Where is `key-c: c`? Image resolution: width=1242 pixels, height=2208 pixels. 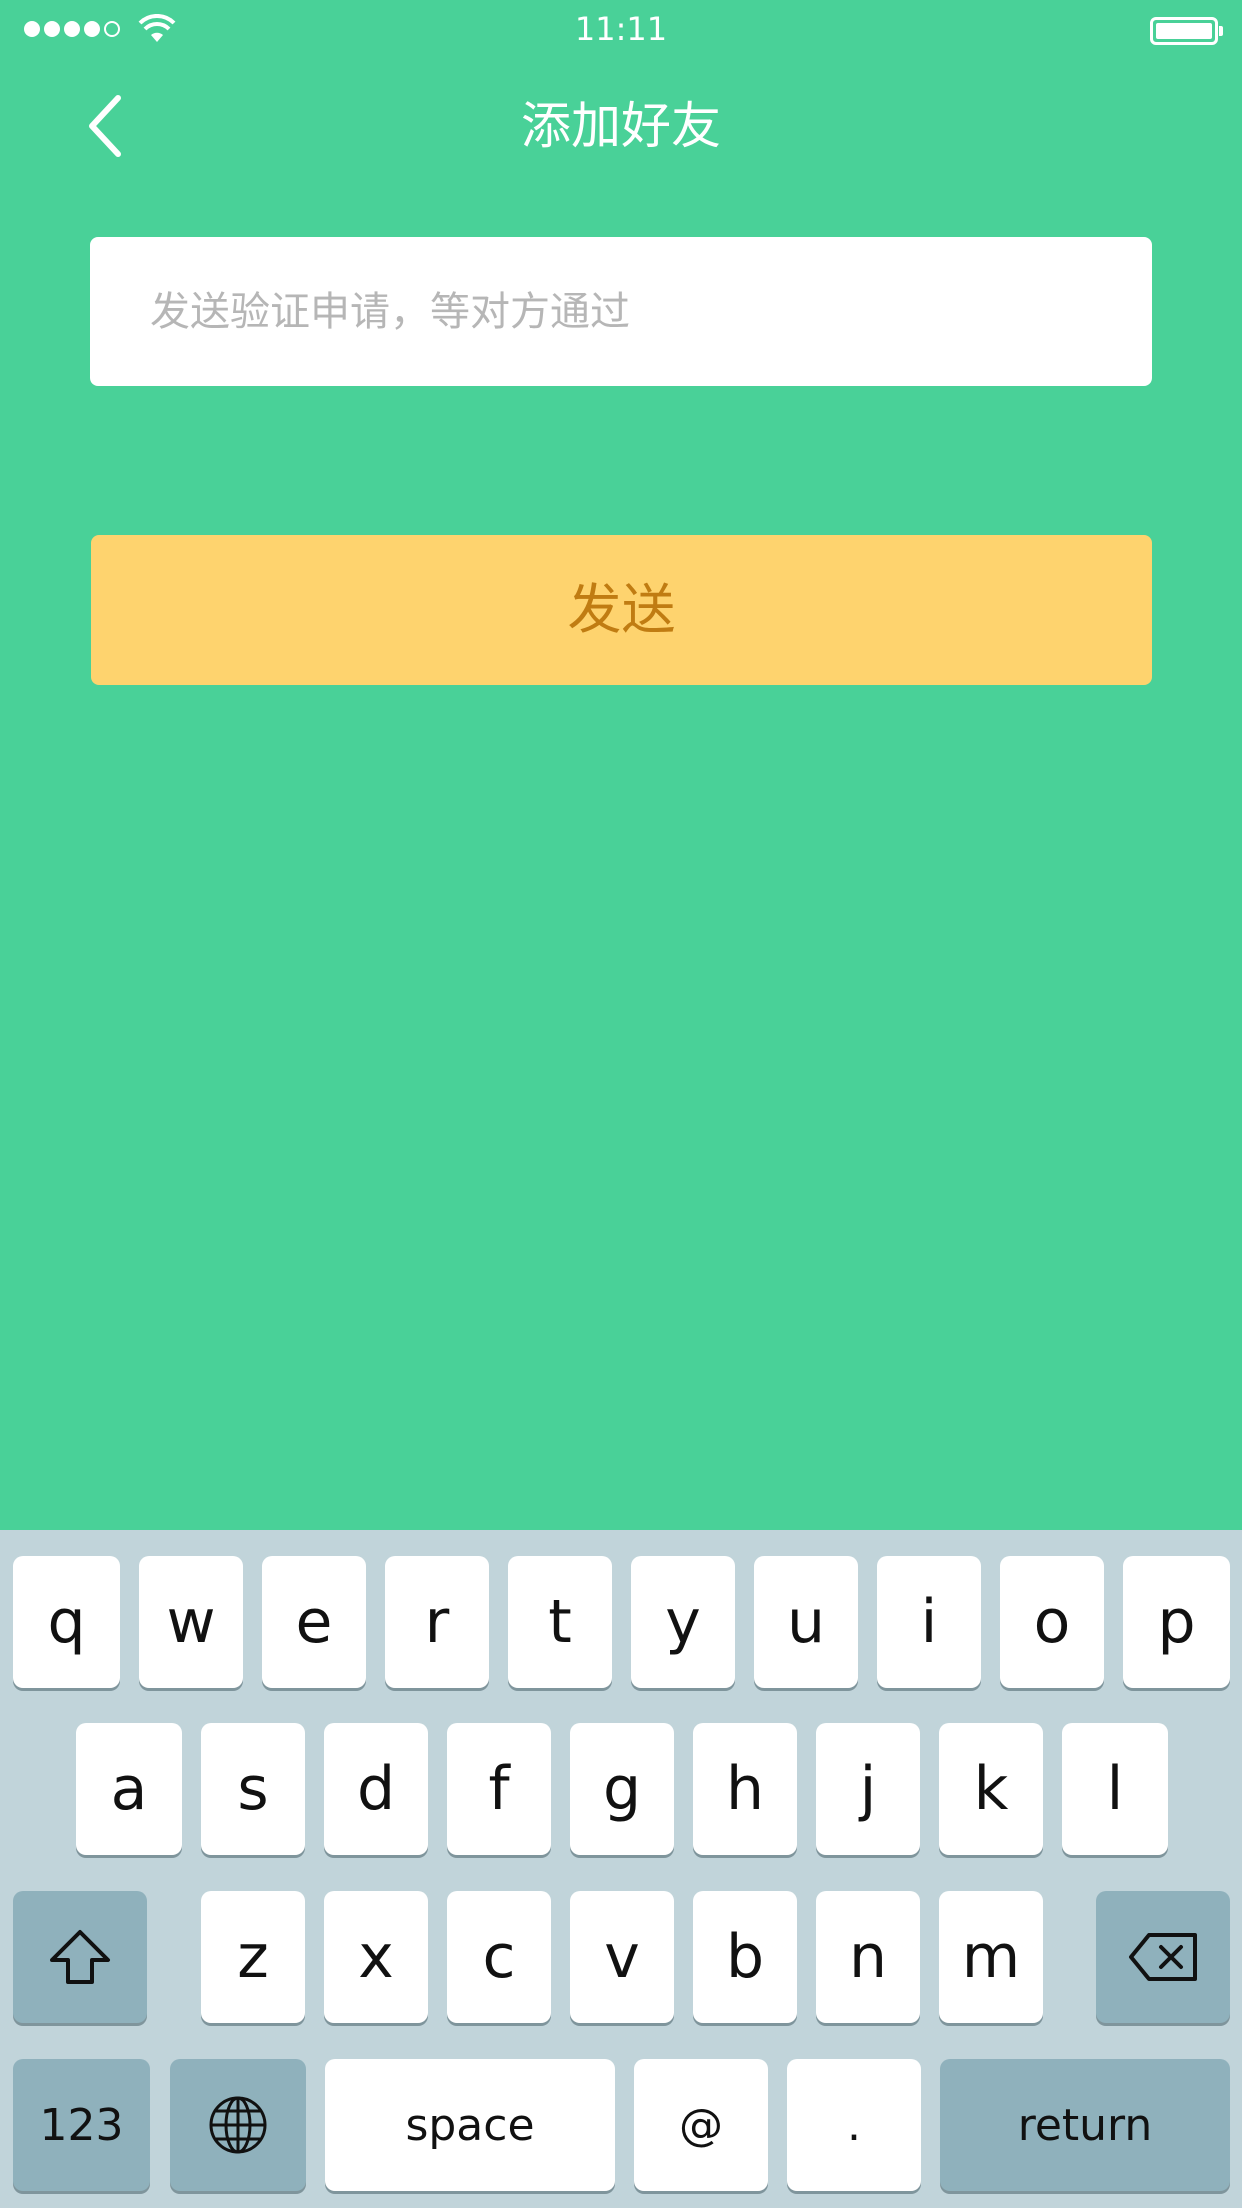 key-c: c is located at coordinates (499, 1957).